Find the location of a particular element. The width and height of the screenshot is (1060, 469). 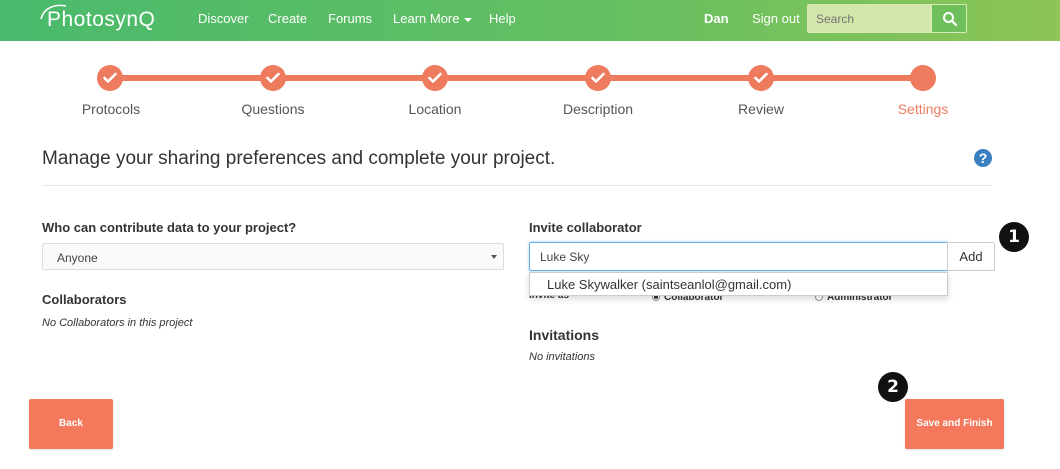

step-dot-location is located at coordinates (435, 78).